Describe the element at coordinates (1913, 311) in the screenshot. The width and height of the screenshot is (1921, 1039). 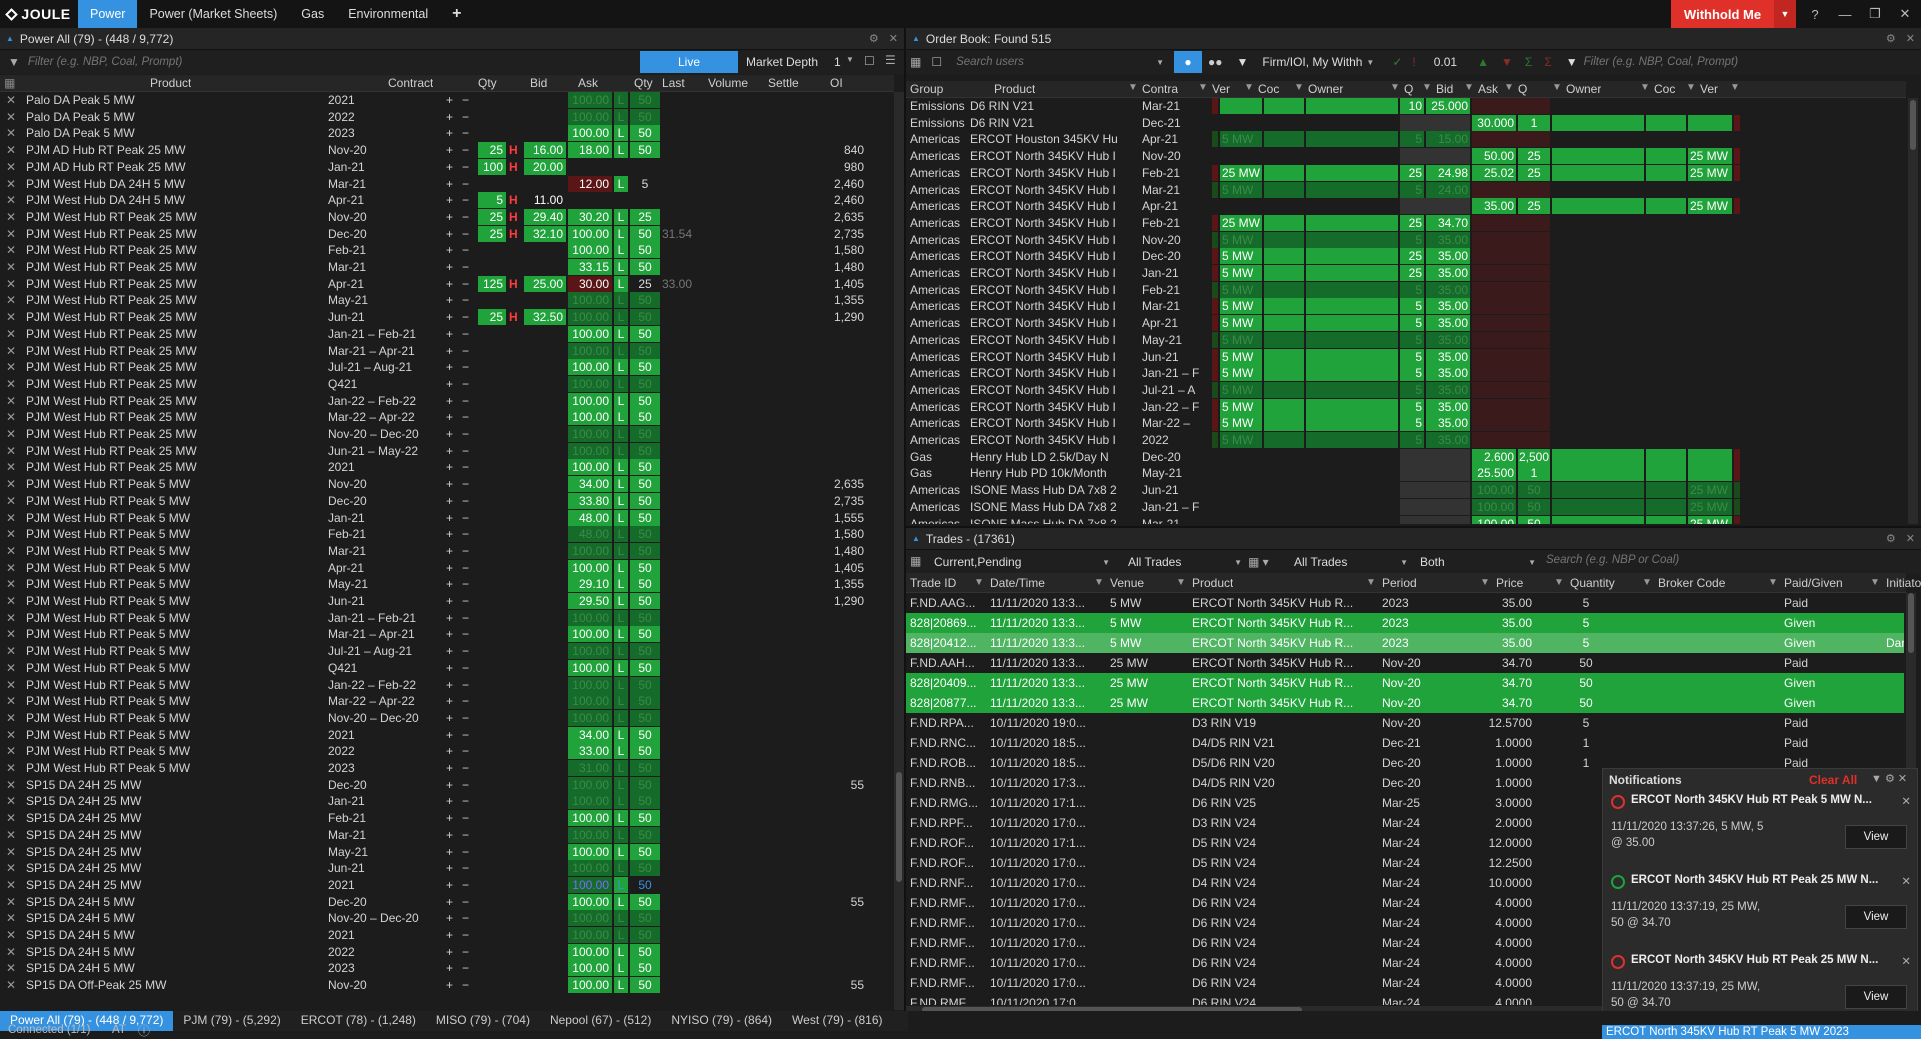
I see `ob-scrollbar` at that location.